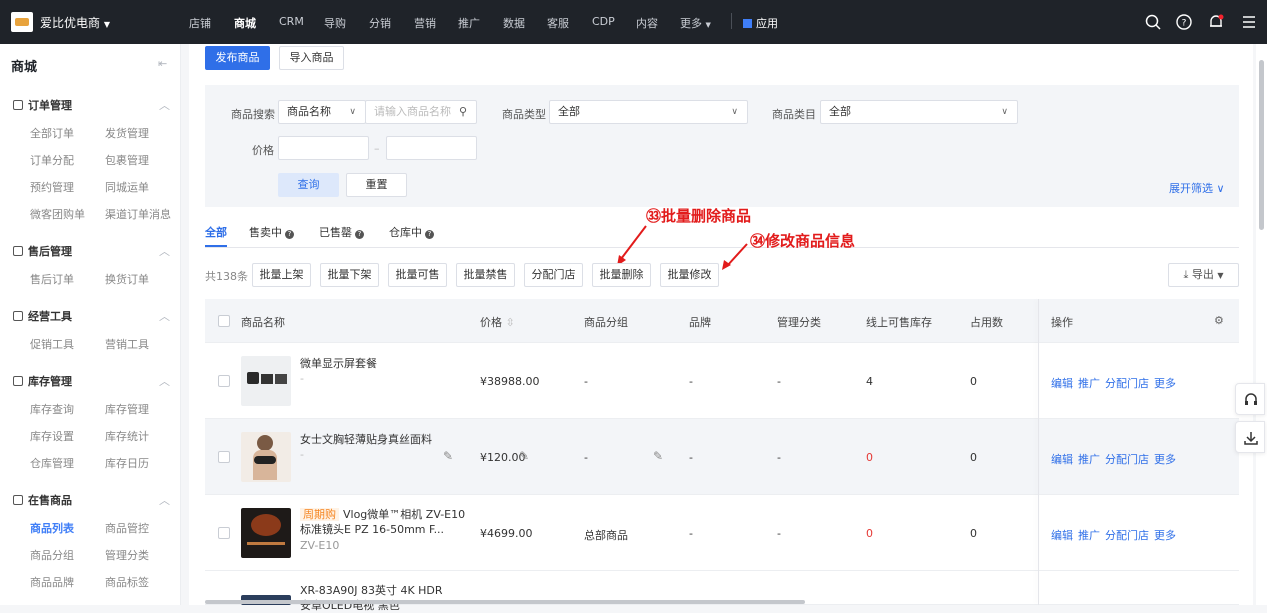  What do you see at coordinates (237, 58) in the screenshot?
I see `publish-product-button: 发布商品` at bounding box center [237, 58].